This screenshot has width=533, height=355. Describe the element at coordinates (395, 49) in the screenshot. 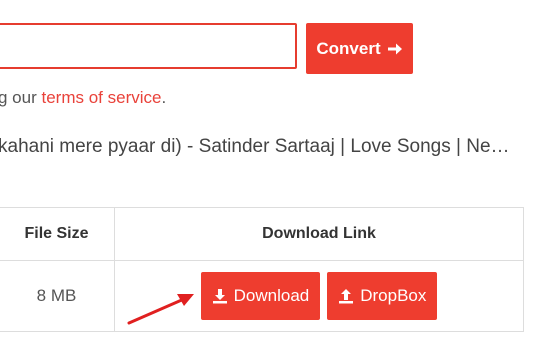

I see `arrow-right-icon` at that location.